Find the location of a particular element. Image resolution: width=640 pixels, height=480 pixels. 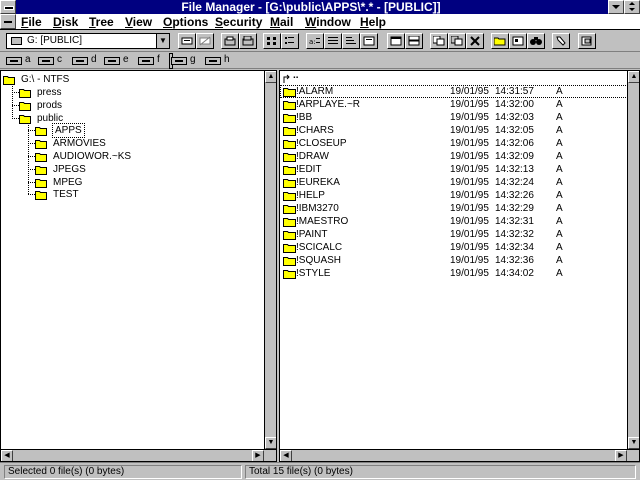

system-menu-icon is located at coordinates (9, 8).